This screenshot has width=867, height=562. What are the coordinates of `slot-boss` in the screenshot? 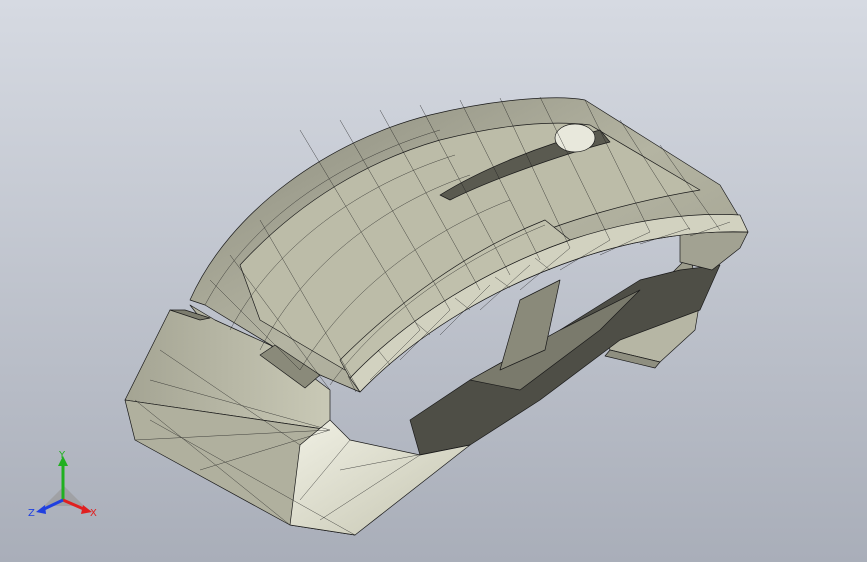 It's located at (575, 138).